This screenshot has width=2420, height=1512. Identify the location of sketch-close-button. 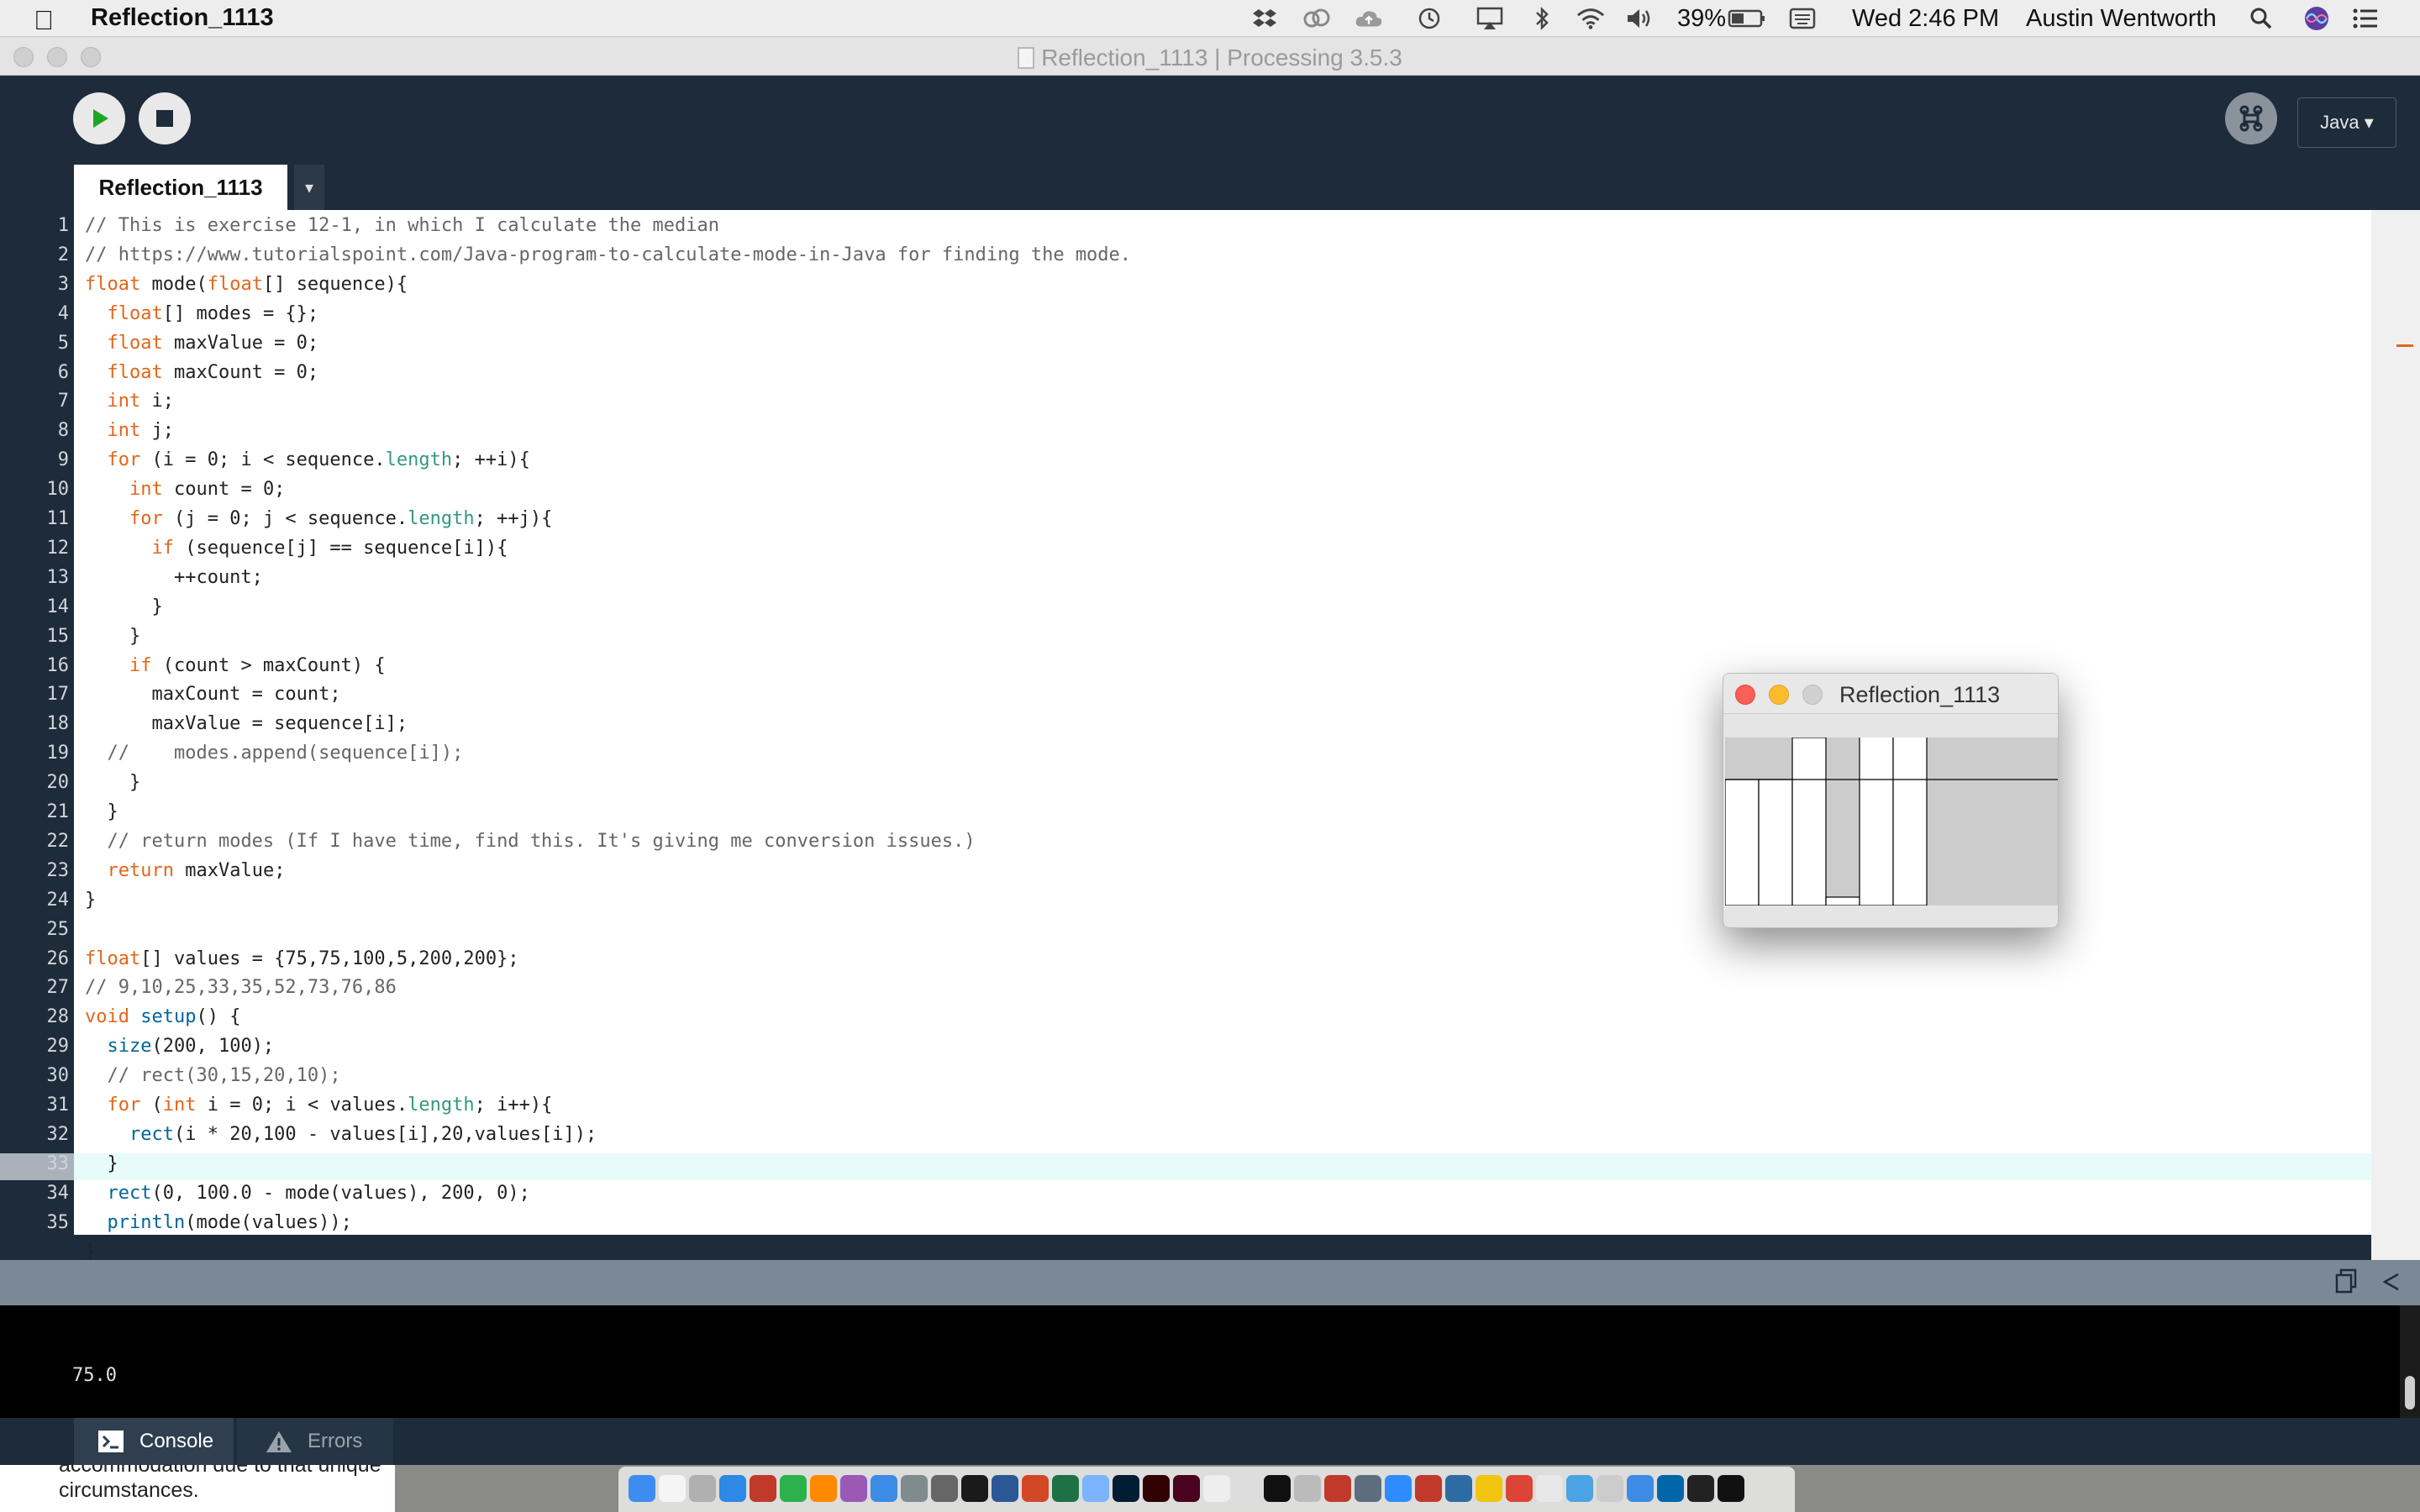
(1745, 695).